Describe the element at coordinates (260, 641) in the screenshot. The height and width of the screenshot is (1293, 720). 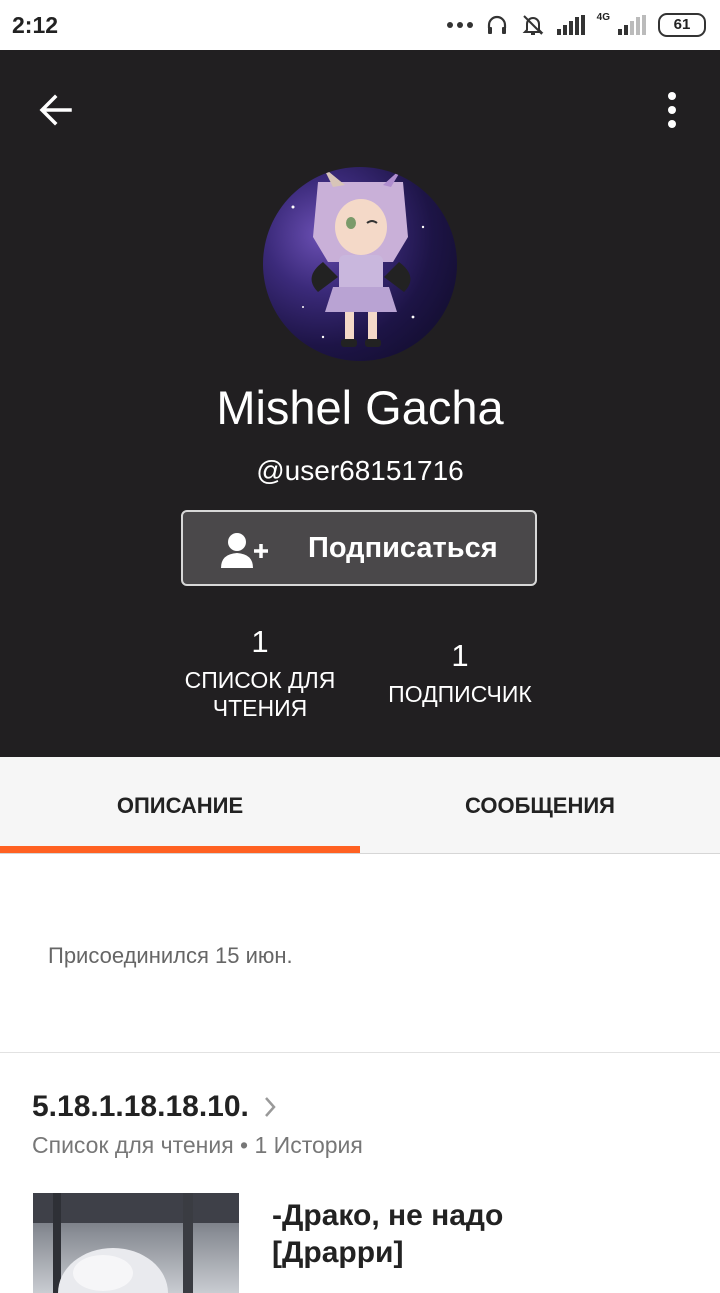
I see `reading-lists-count: 1` at that location.